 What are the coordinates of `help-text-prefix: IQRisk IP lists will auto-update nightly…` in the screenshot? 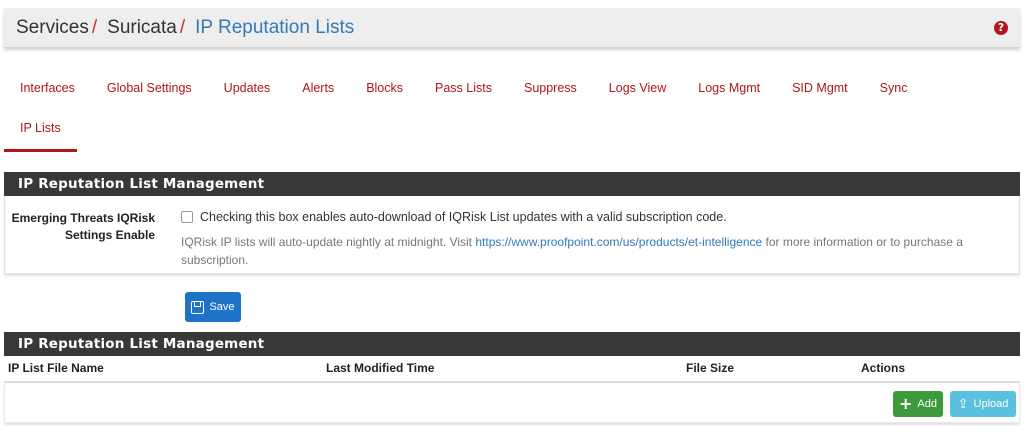 It's located at (328, 242).